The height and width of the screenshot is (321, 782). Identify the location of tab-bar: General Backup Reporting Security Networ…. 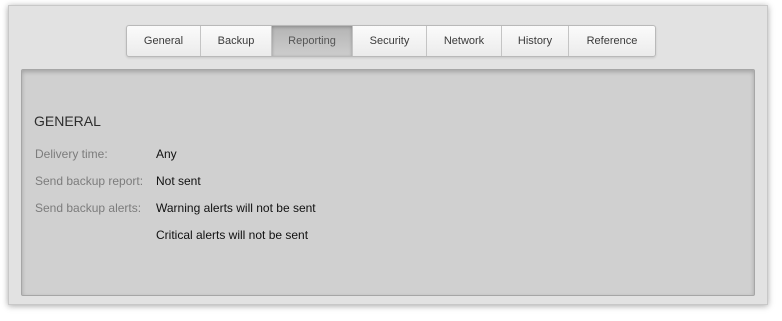
(391, 41).